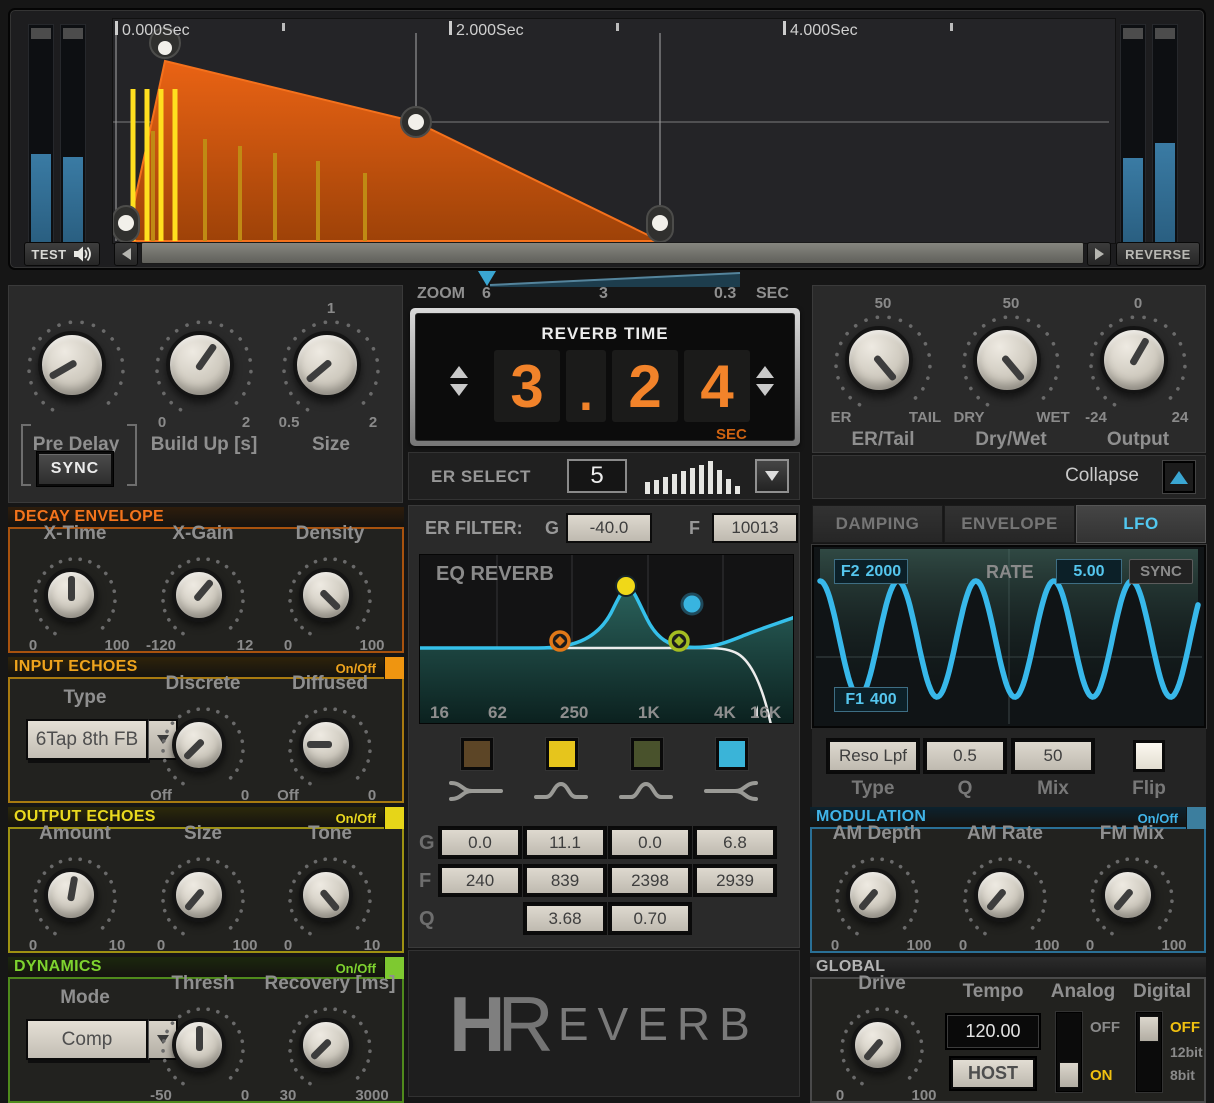 This screenshot has height=1103, width=1214. Describe the element at coordinates (477, 754) in the screenshot. I see `eq-band1-swatch` at that location.